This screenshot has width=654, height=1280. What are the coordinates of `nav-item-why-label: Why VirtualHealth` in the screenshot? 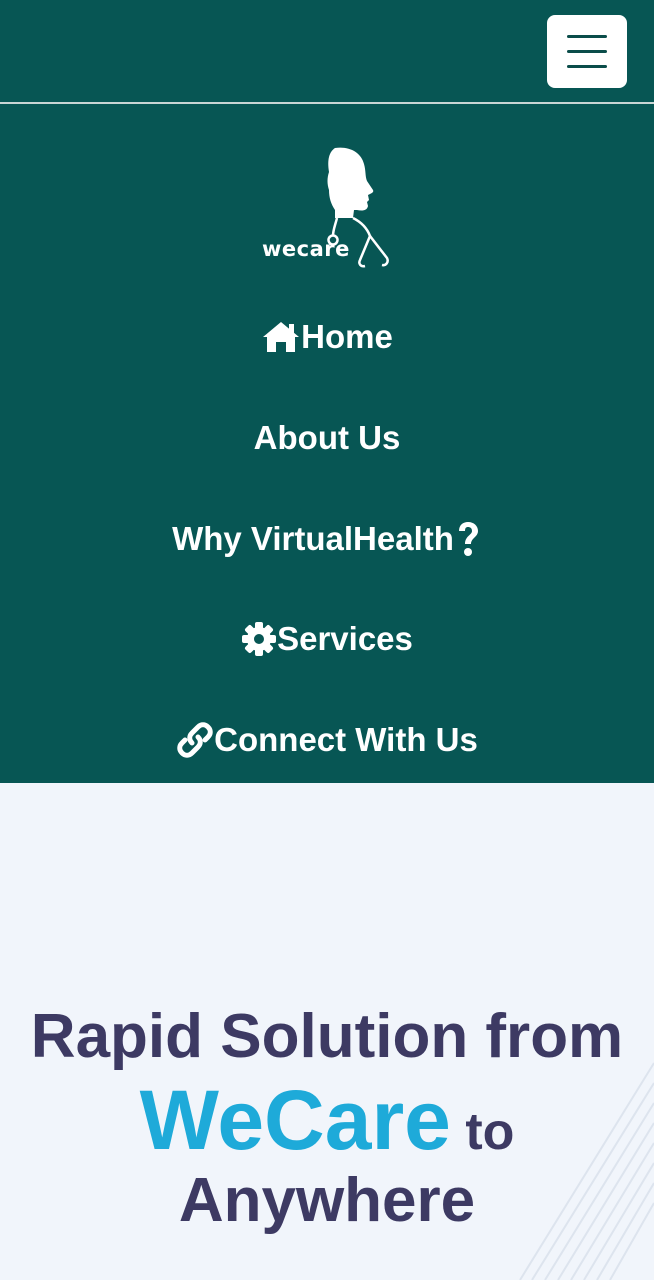 It's located at (313, 538).